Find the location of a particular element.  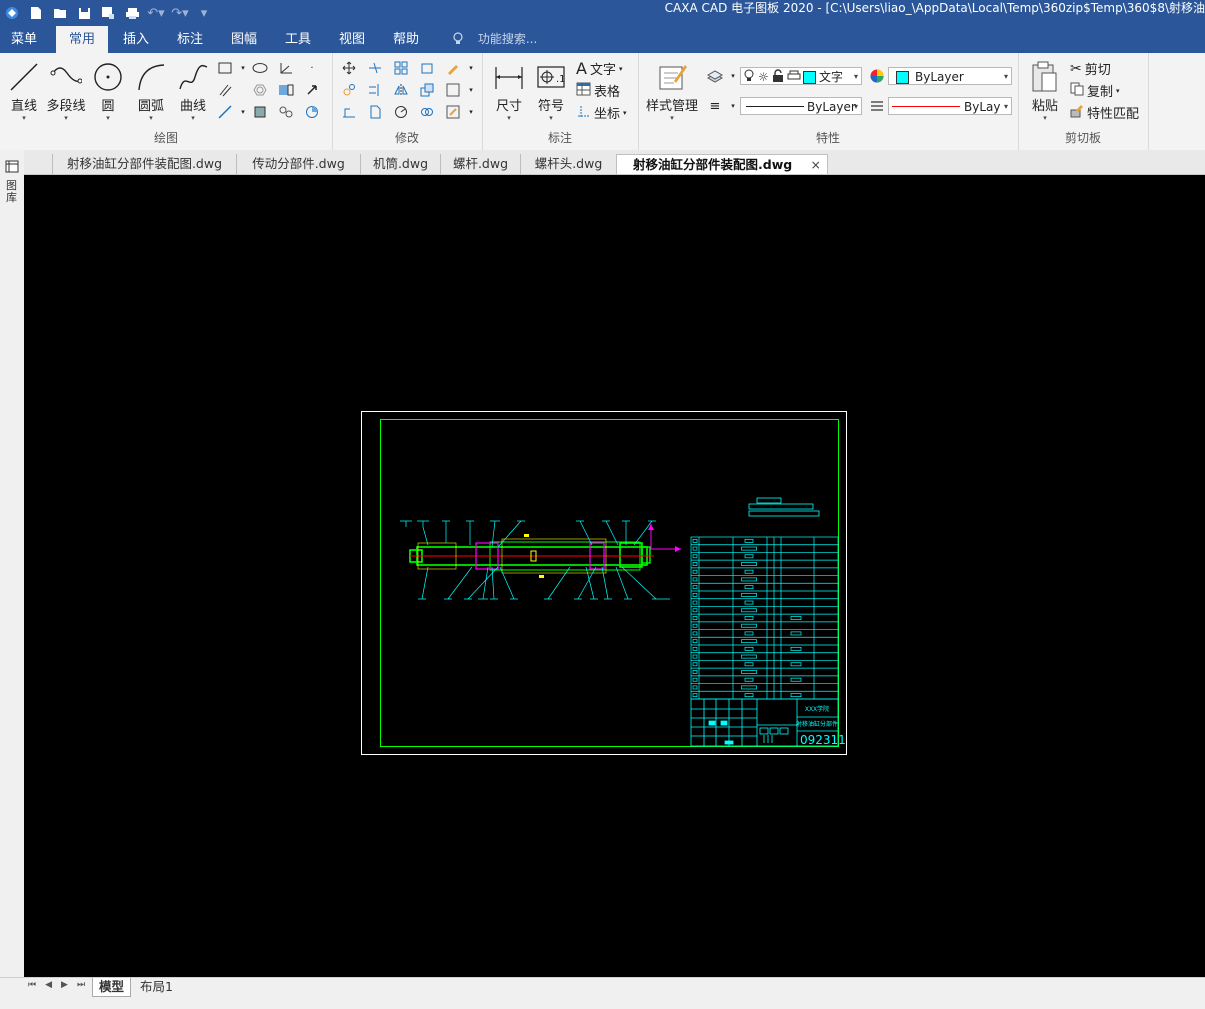

menu-tab-view: 视图 is located at coordinates (352, 39).